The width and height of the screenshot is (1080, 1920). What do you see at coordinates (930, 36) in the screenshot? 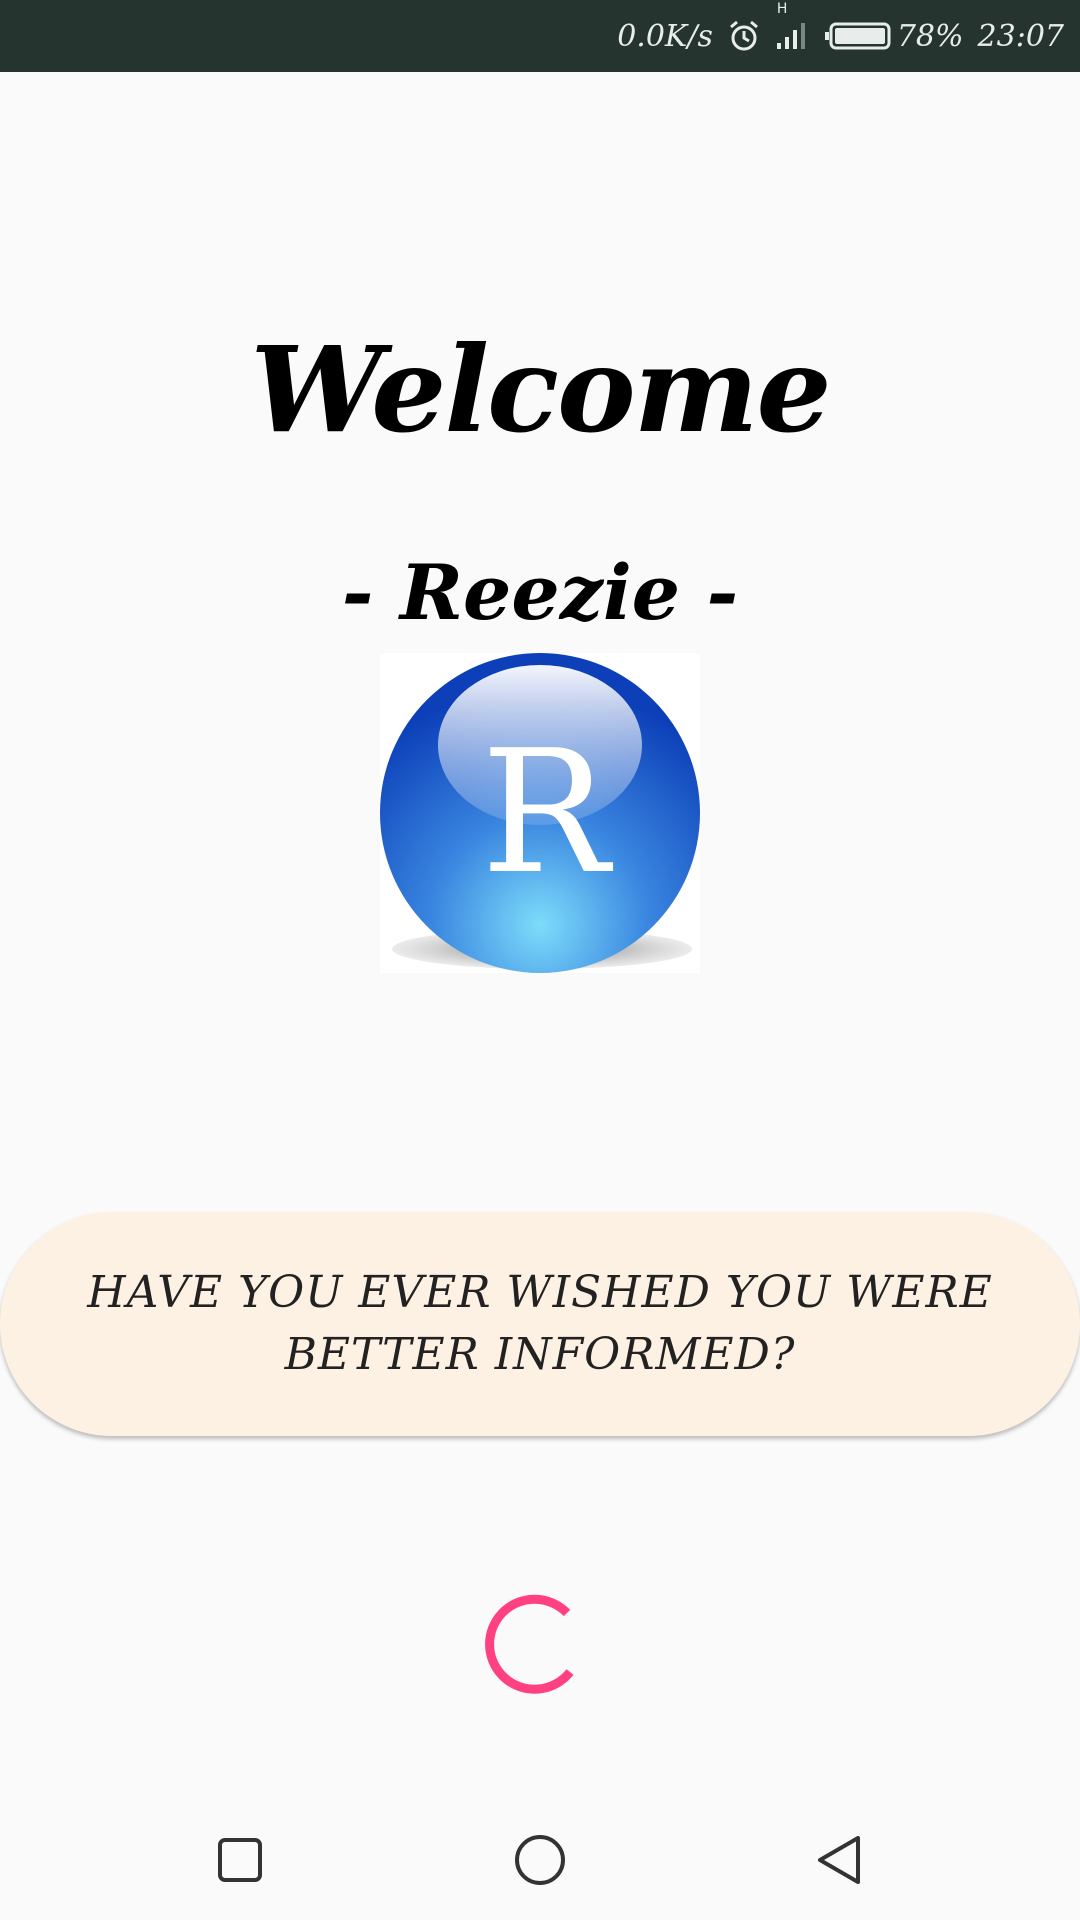
I see `battery-percent: 78%` at bounding box center [930, 36].